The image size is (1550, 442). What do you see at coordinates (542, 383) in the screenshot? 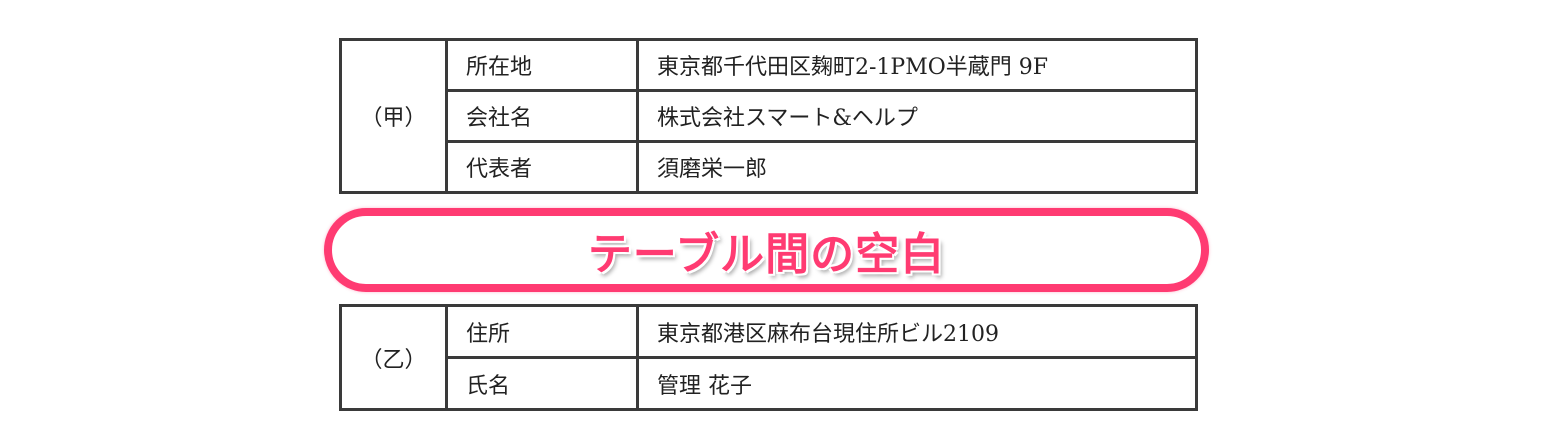
I see `name-label: 氏名` at bounding box center [542, 383].